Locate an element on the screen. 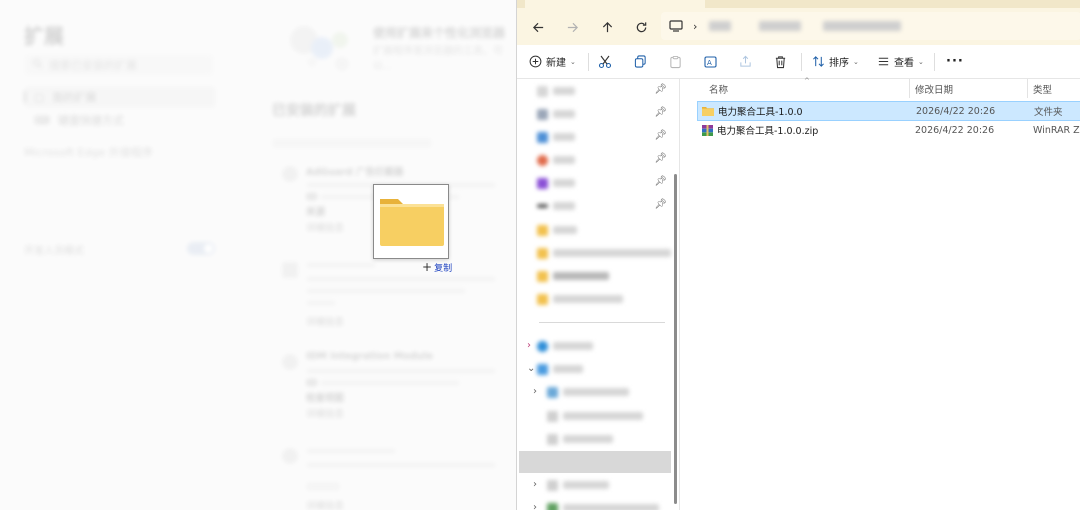  rename-button: A is located at coordinates (711, 61).